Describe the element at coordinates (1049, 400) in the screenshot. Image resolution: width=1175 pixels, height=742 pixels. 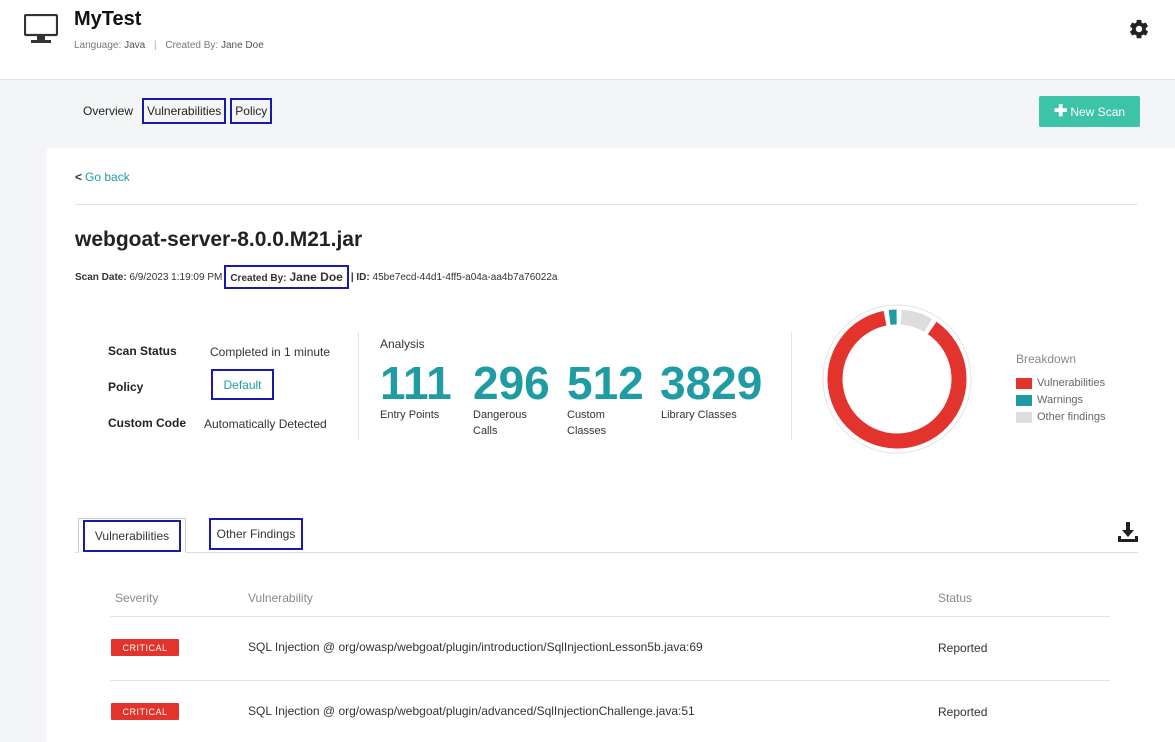
I see `legend-warnings: Warnings` at that location.